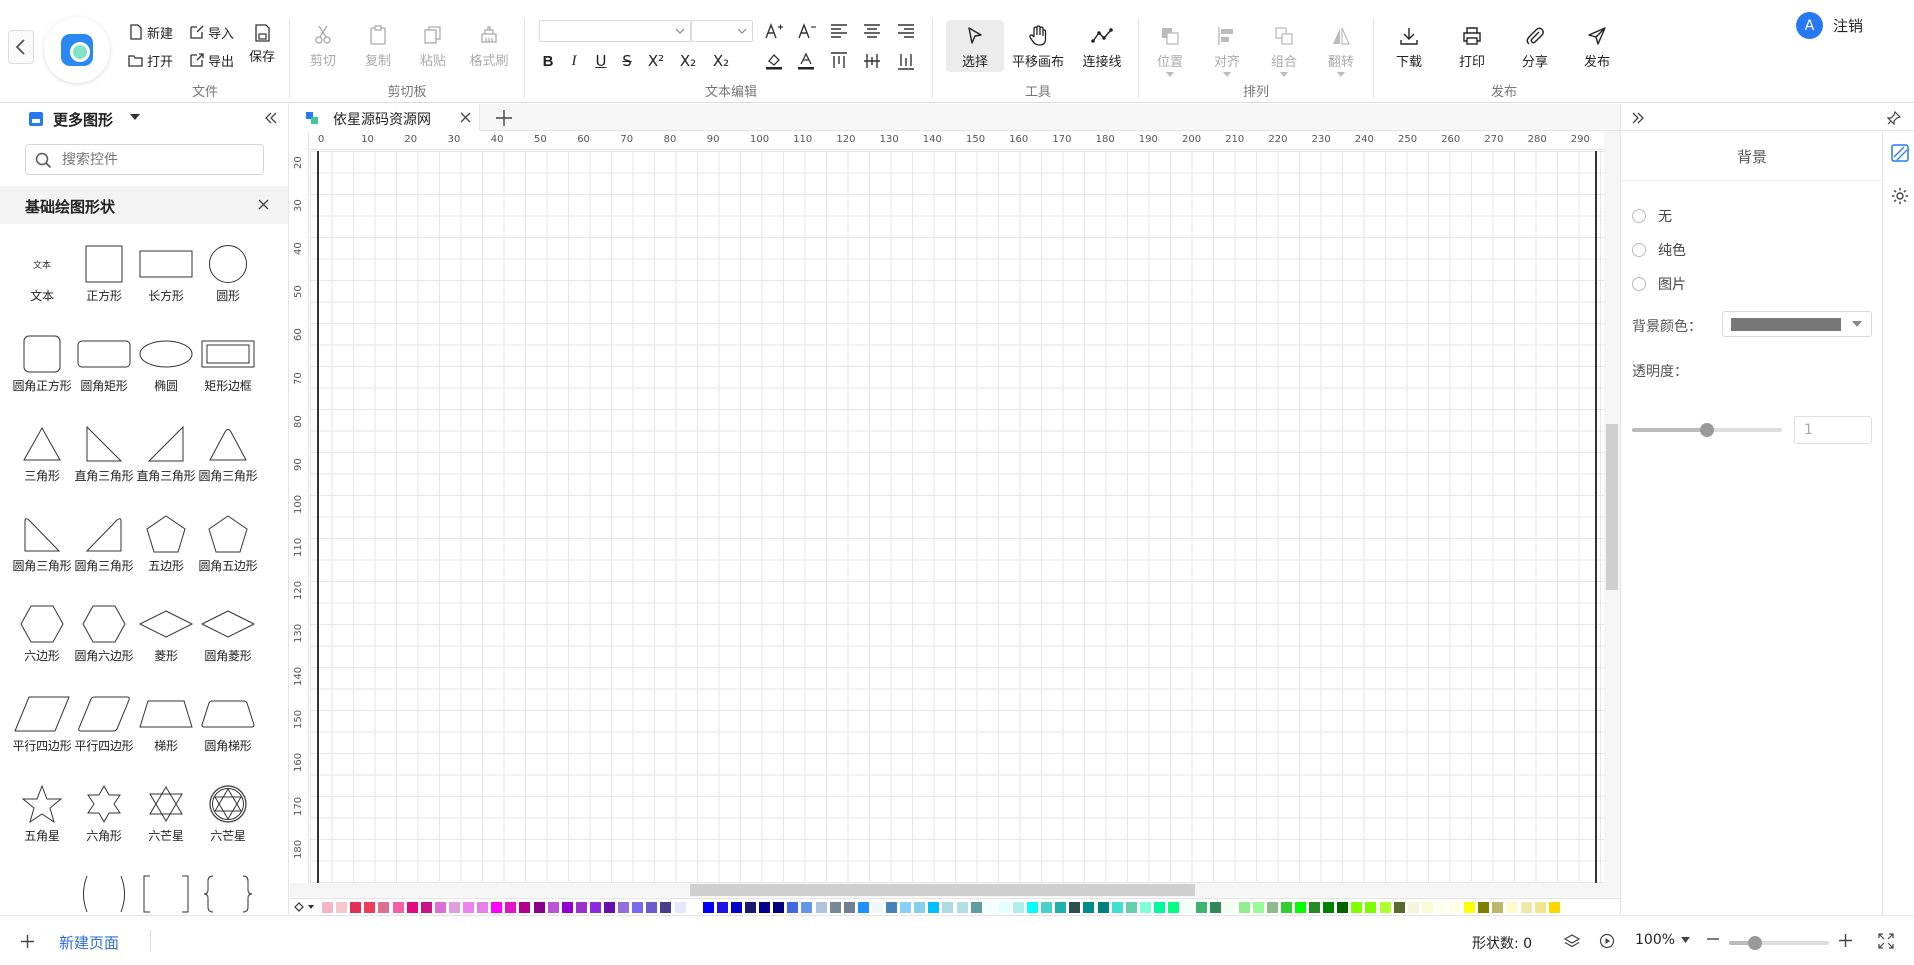 This screenshot has width=1914, height=965. I want to click on basic-shapes-section-header: 基础绘图形状, so click(144, 205).